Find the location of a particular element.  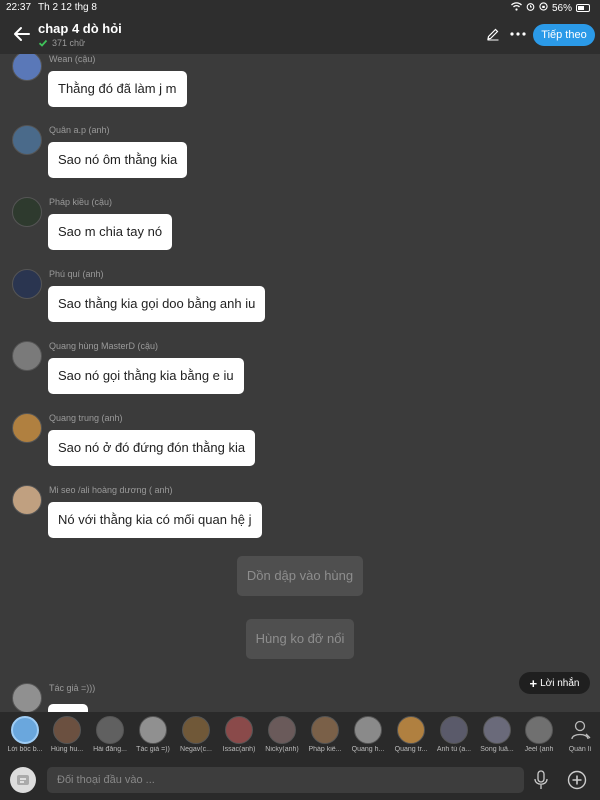

message-bubble: Sao m chia tay nó is located at coordinates (110, 232).